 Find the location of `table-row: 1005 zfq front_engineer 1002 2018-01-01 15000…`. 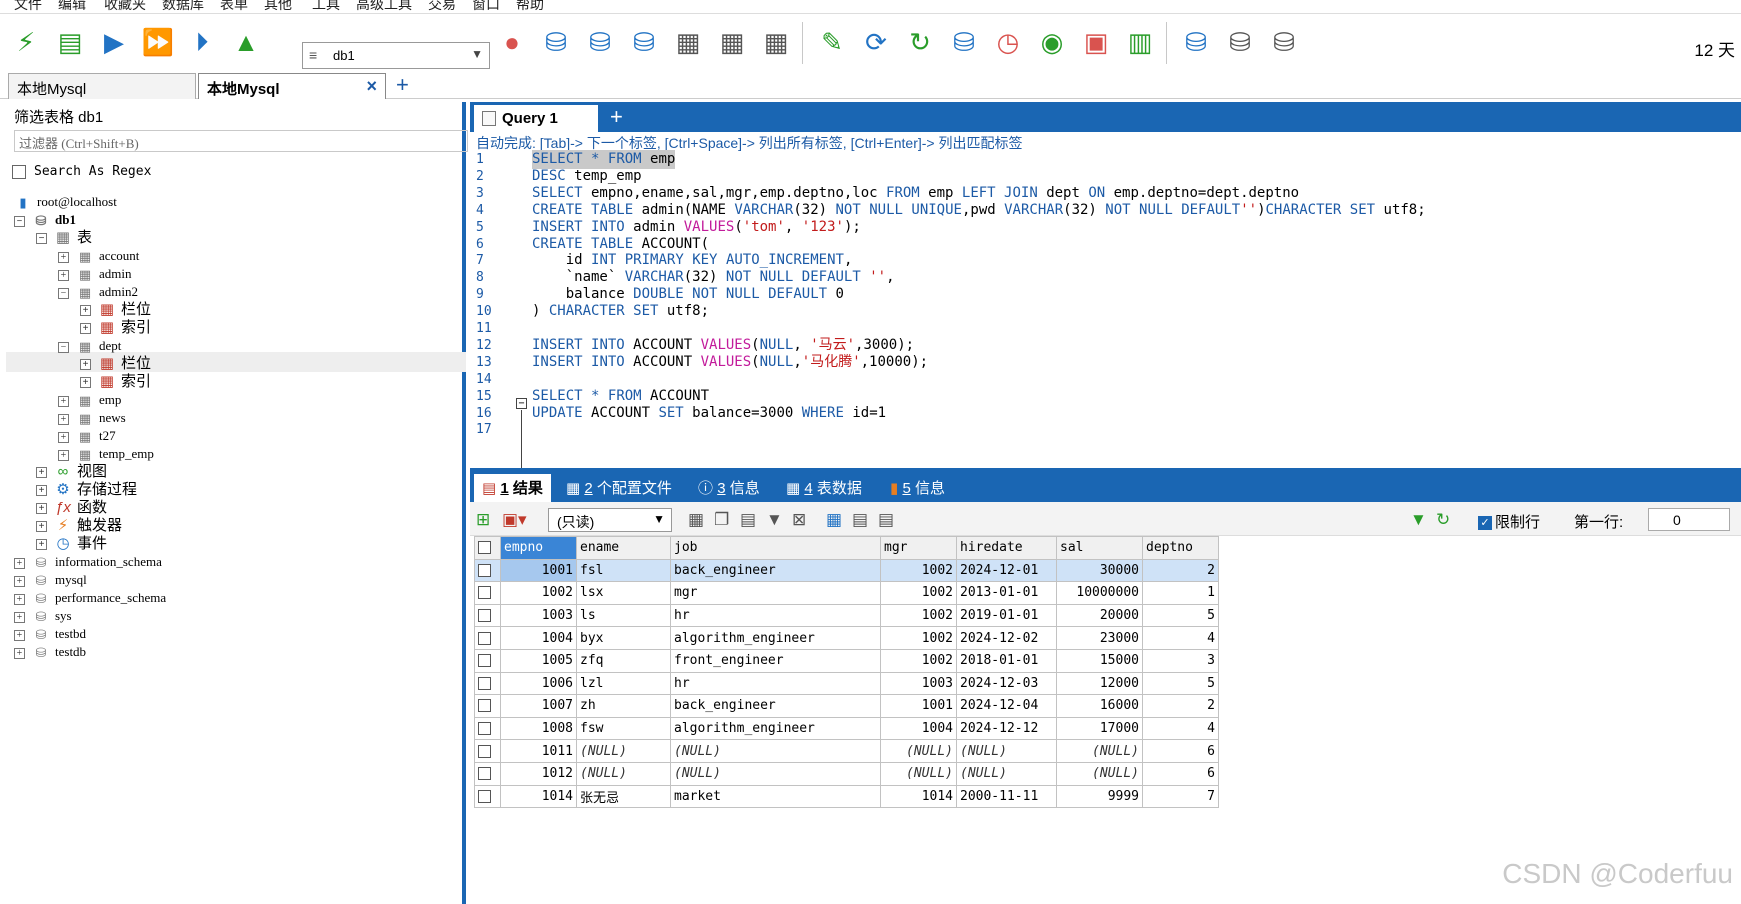

table-row: 1005 zfq front_engineer 1002 2018-01-01 15000… is located at coordinates (846, 660).